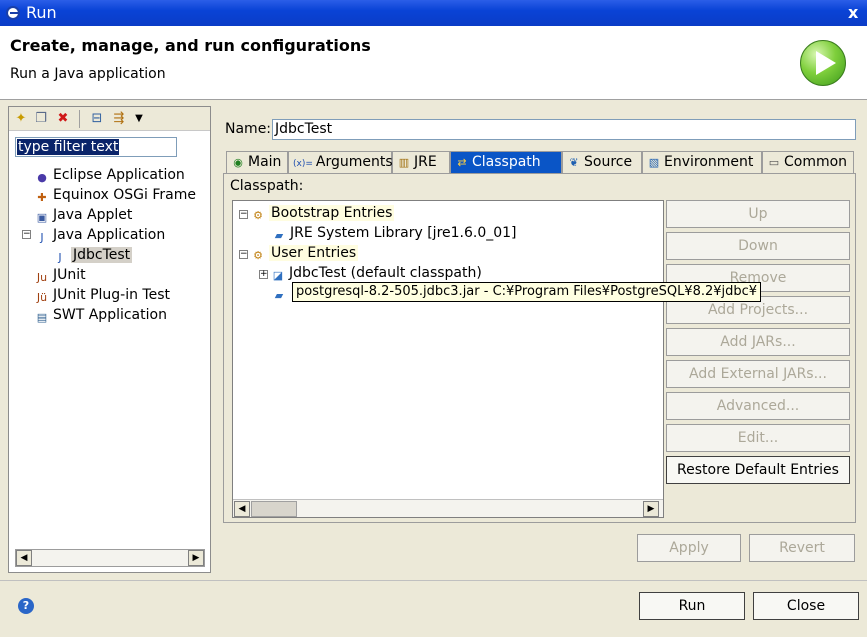 This screenshot has width=867, height=637. Describe the element at coordinates (689, 548) in the screenshot. I see `apply-button: Apply` at that location.